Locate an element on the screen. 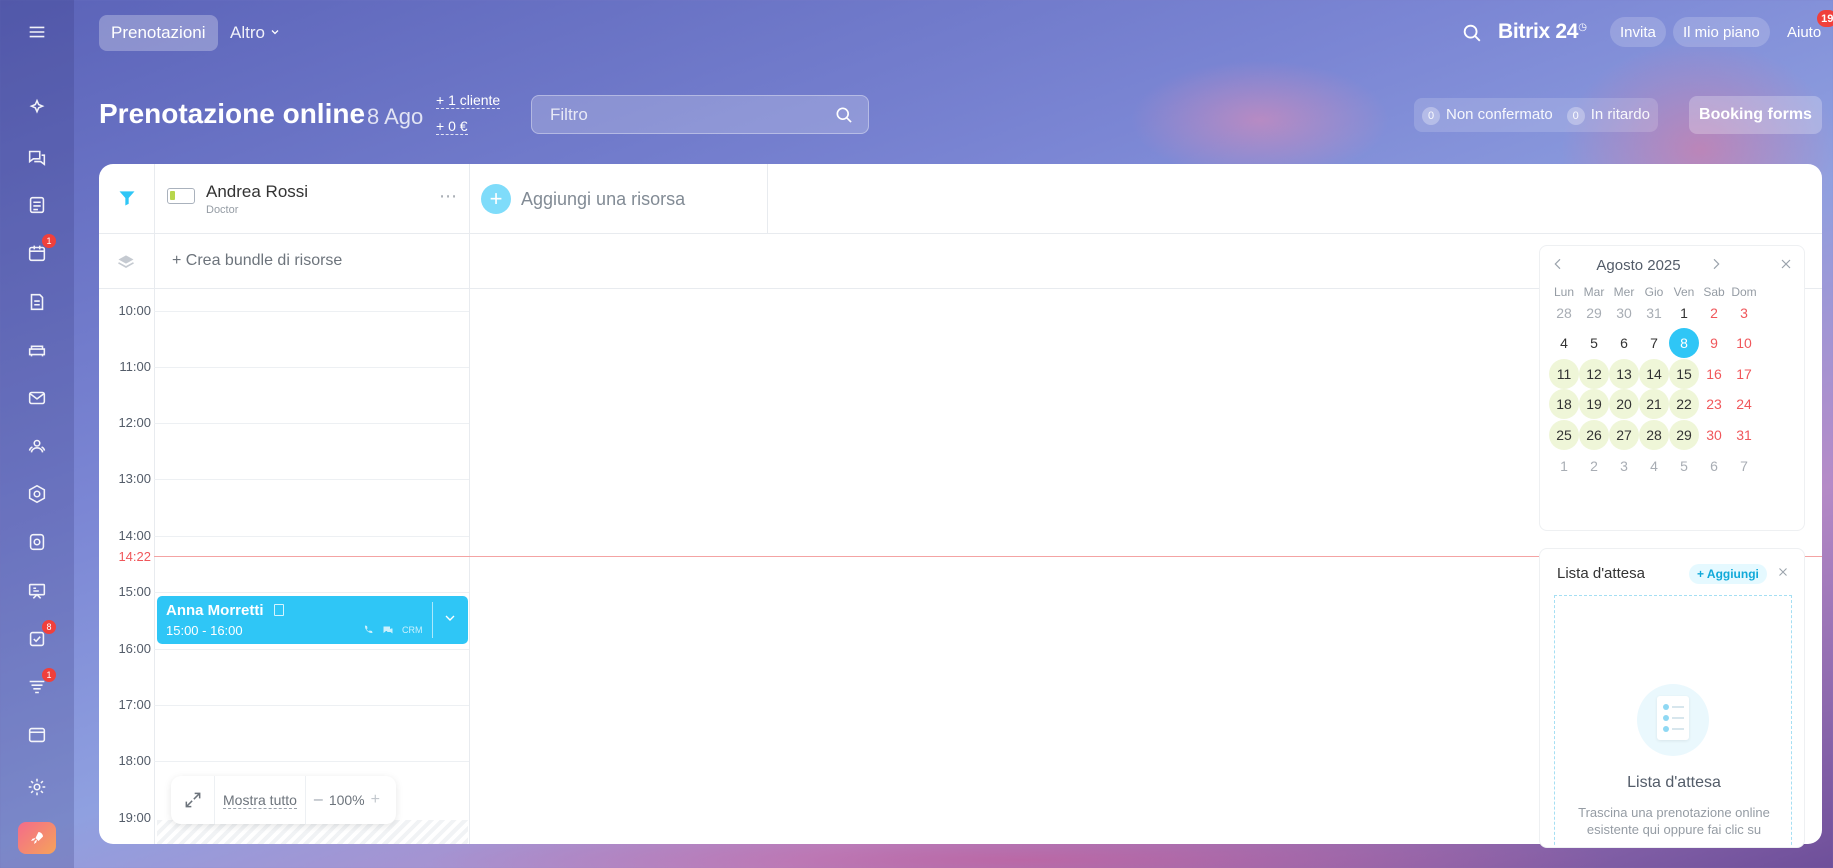  hamburger-icon is located at coordinates (37, 32).